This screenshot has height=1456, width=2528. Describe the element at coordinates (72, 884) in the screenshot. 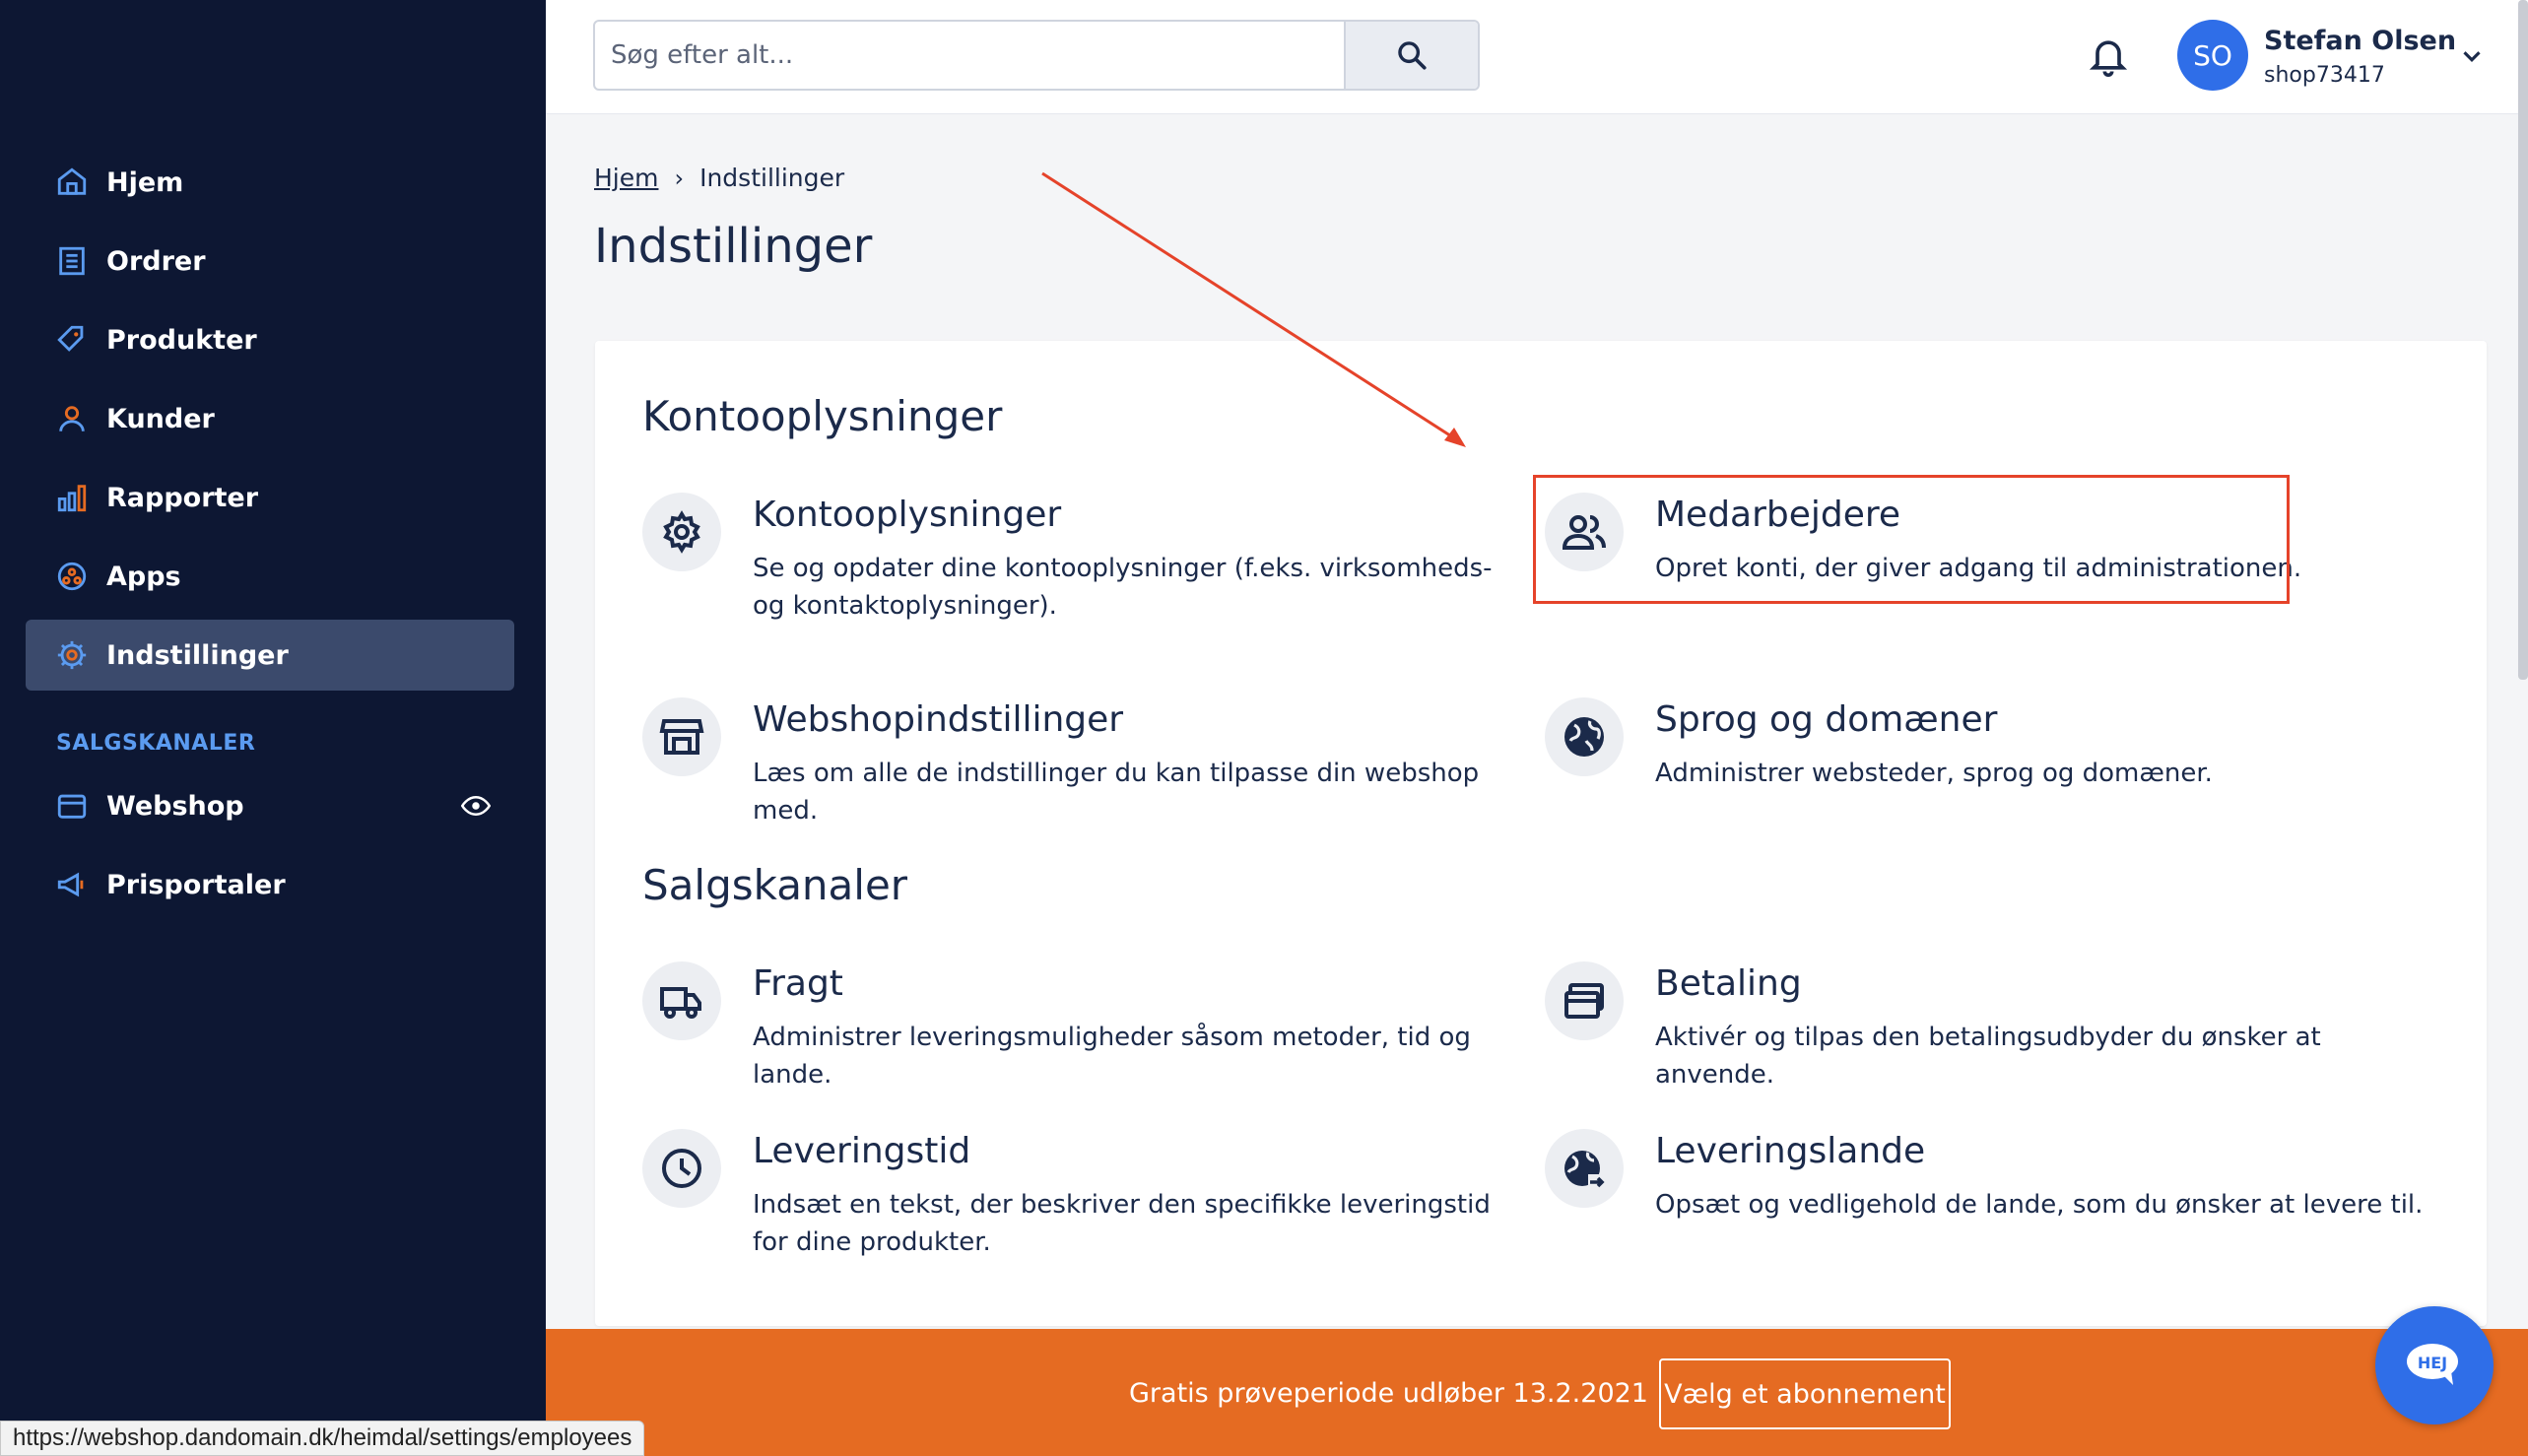

I see `megaphone-icon` at that location.